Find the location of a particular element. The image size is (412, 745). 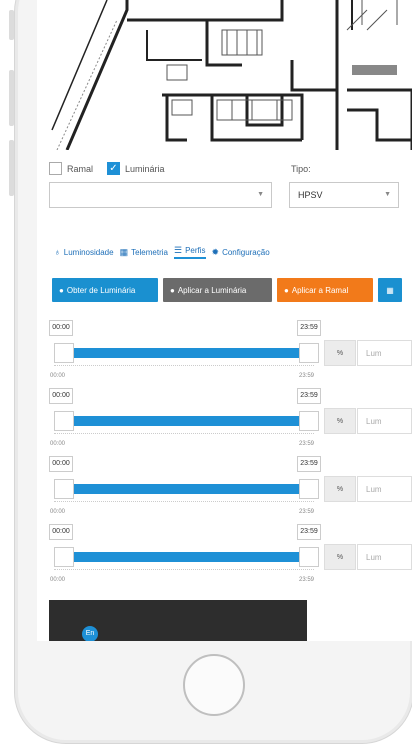

tab-label: Perfis is located at coordinates (195, 250).